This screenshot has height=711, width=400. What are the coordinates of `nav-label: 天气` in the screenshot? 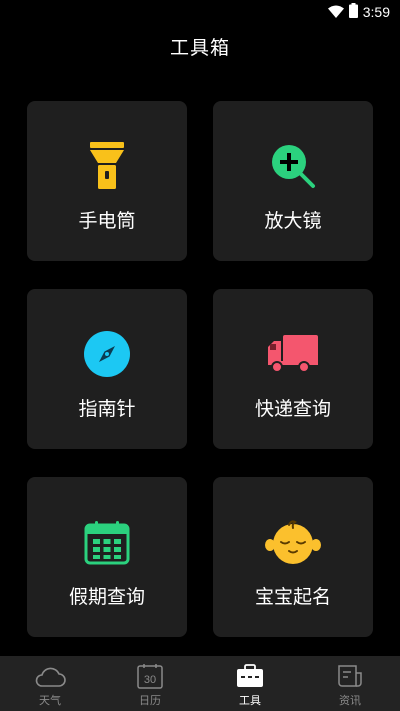 It's located at (50, 700).